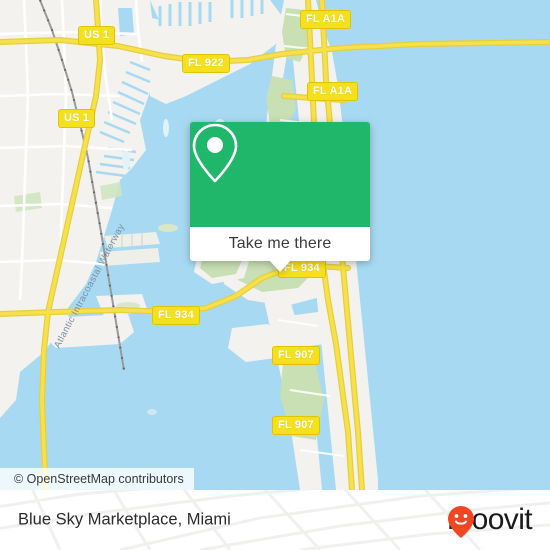  What do you see at coordinates (77, 118) in the screenshot?
I see `road-shield-us1-south: US 1` at bounding box center [77, 118].